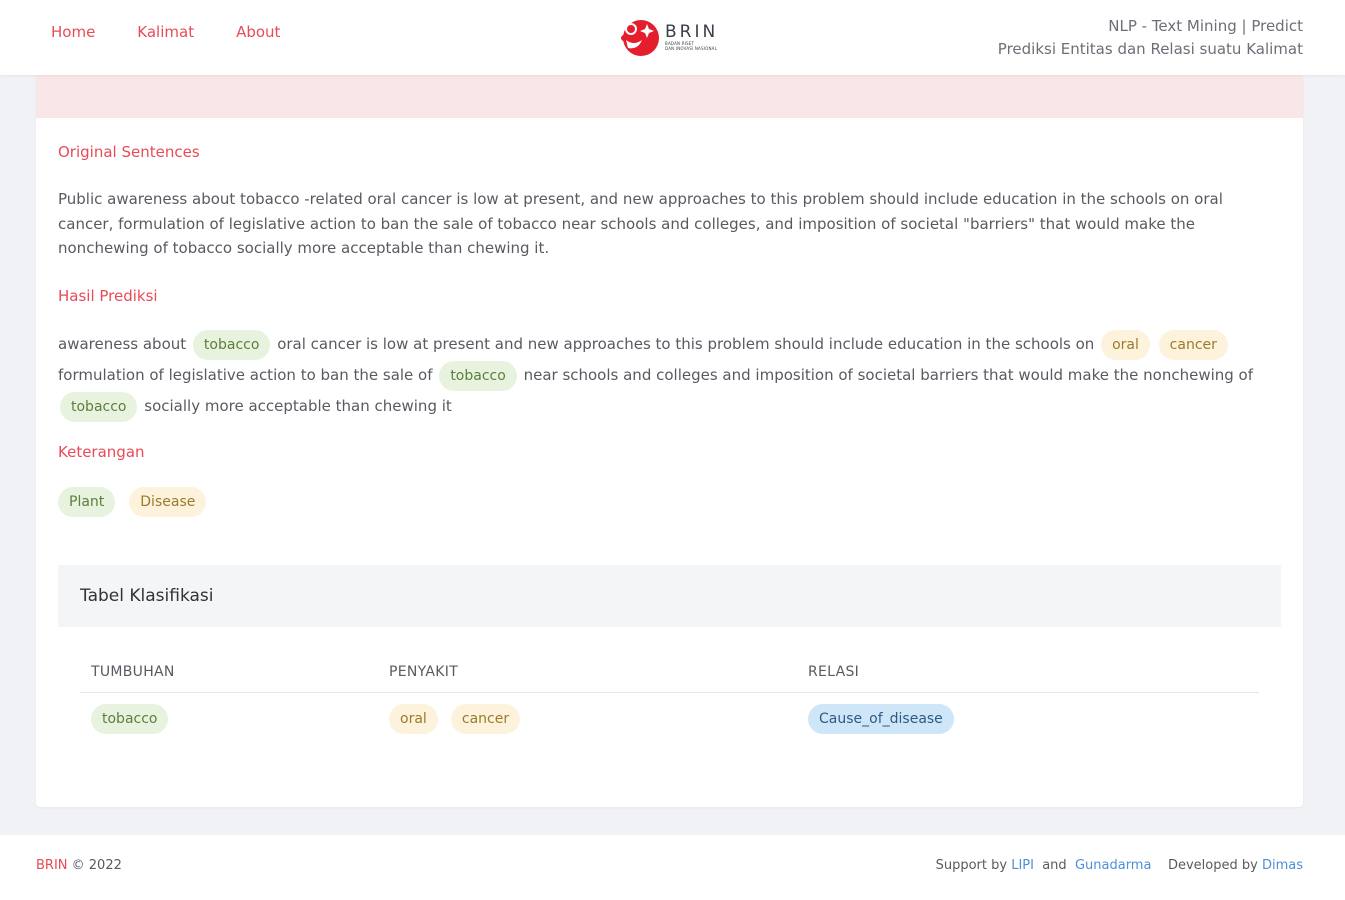 This screenshot has height=900, width=1345. Describe the element at coordinates (640, 38) in the screenshot. I see `brin-logo-icon` at that location.